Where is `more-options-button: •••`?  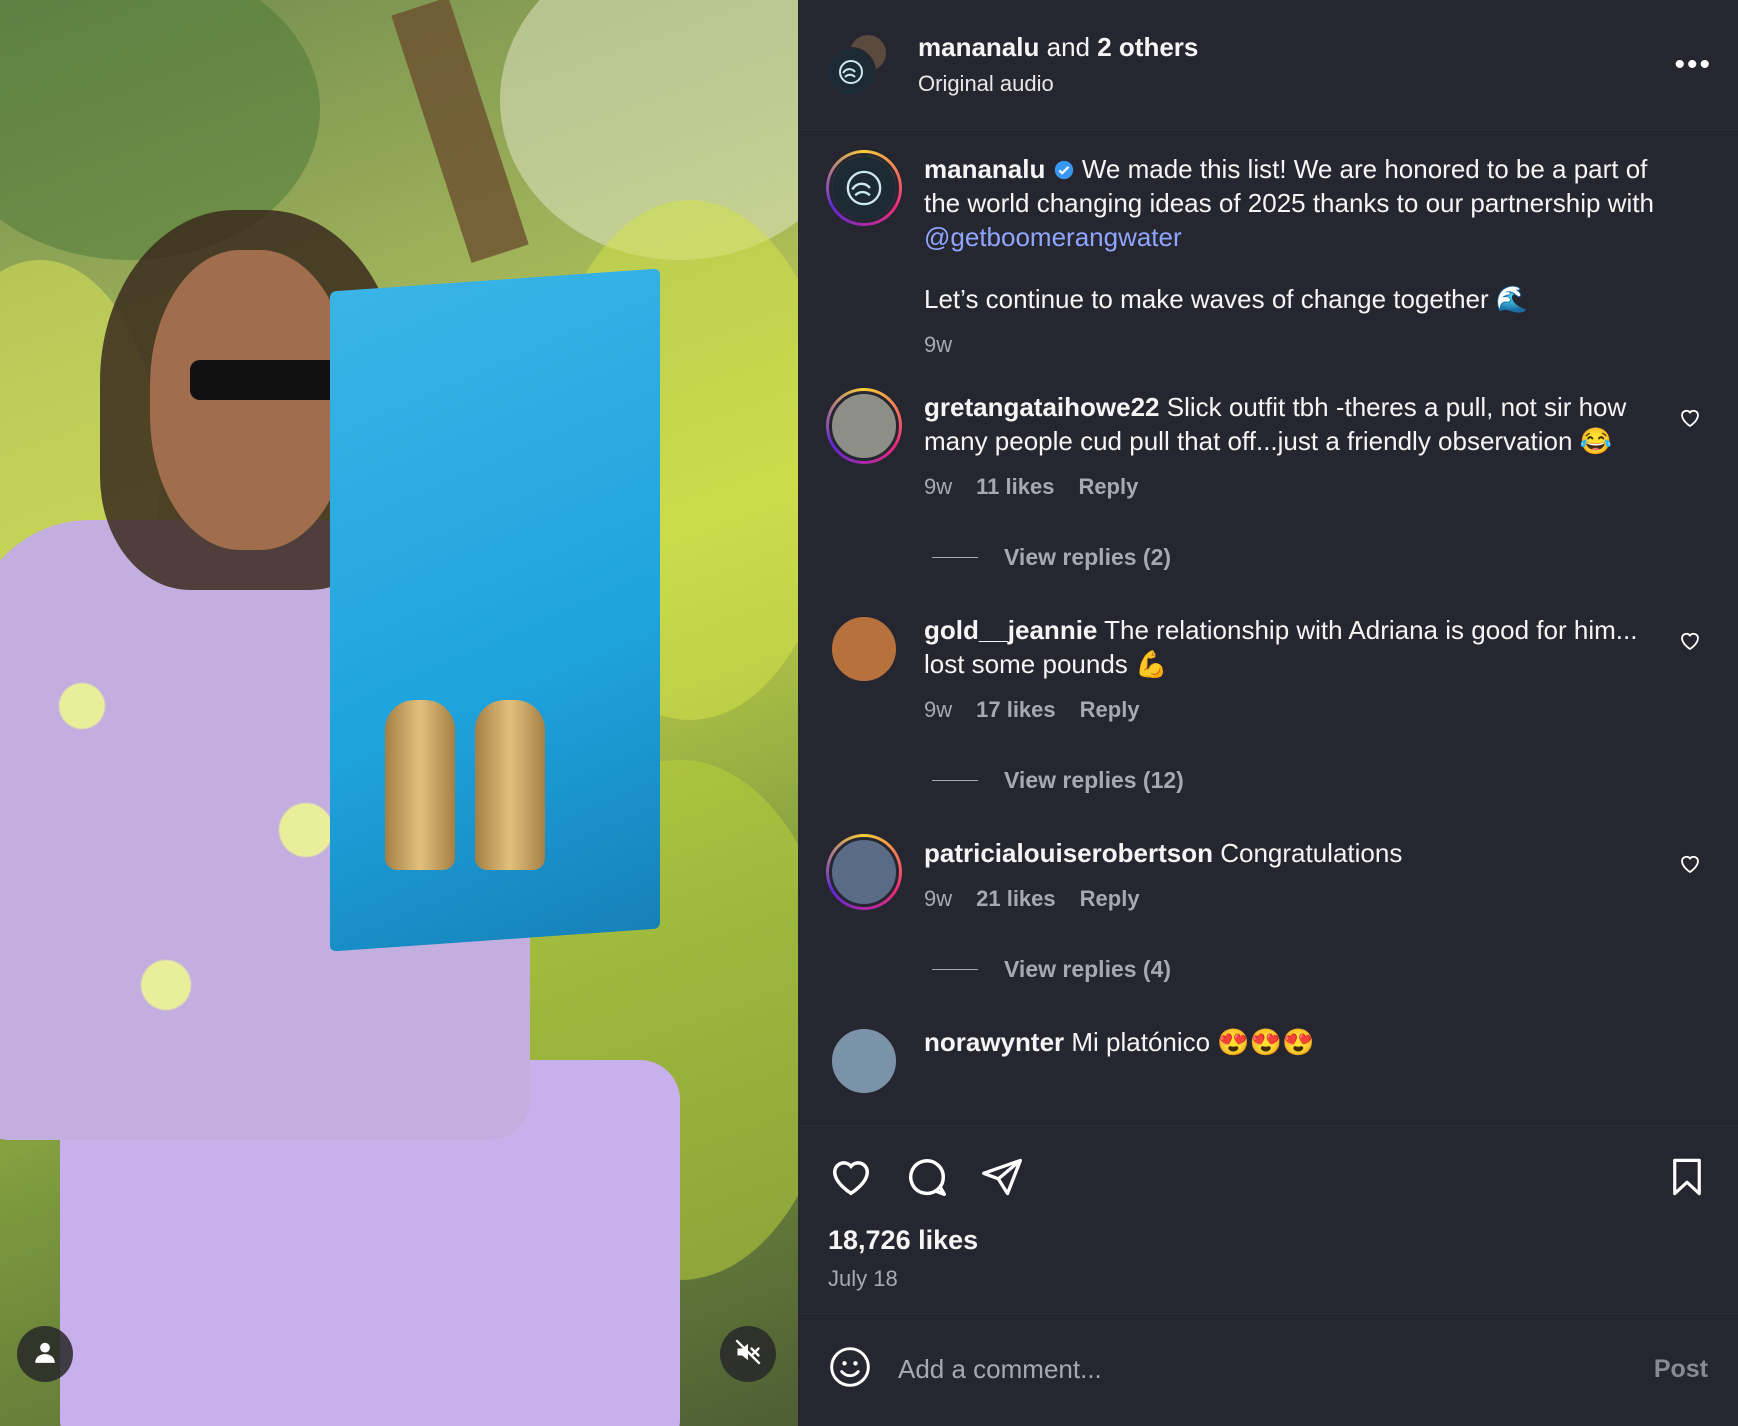 more-options-button: ••• is located at coordinates (1693, 65).